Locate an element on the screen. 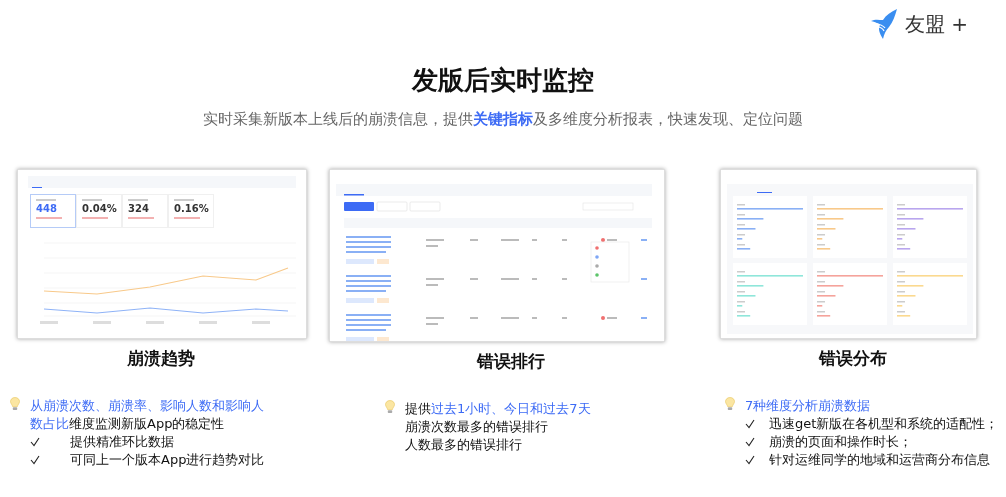 The height and width of the screenshot is (497, 1006). feature-lead-text: 提供过去1小时、今日和过去7天 is located at coordinates (498, 409).